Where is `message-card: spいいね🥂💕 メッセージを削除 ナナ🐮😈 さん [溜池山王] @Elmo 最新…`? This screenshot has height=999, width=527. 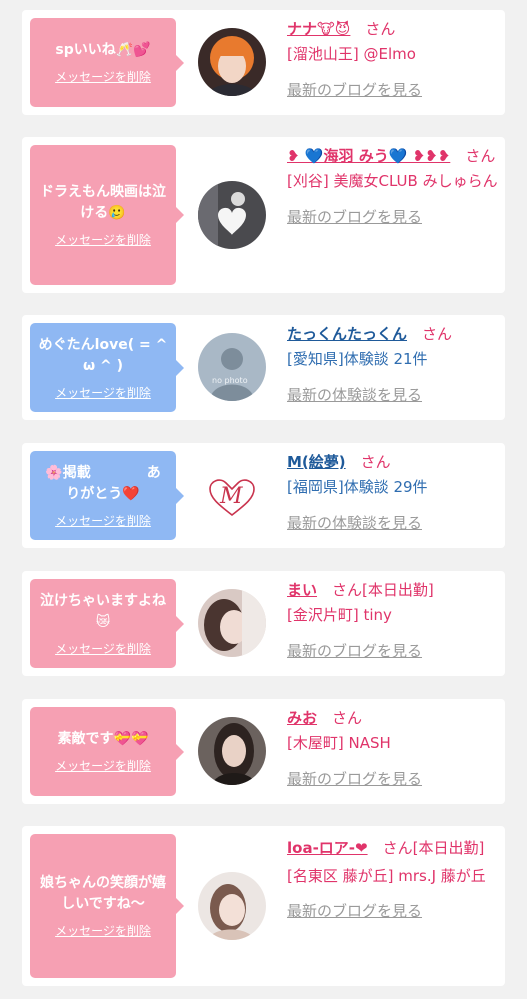
message-card: spいいね🥂💕 メッセージを削除 ナナ🐮😈 さん [溜池山王] @Elmo 最新… is located at coordinates (263, 62).